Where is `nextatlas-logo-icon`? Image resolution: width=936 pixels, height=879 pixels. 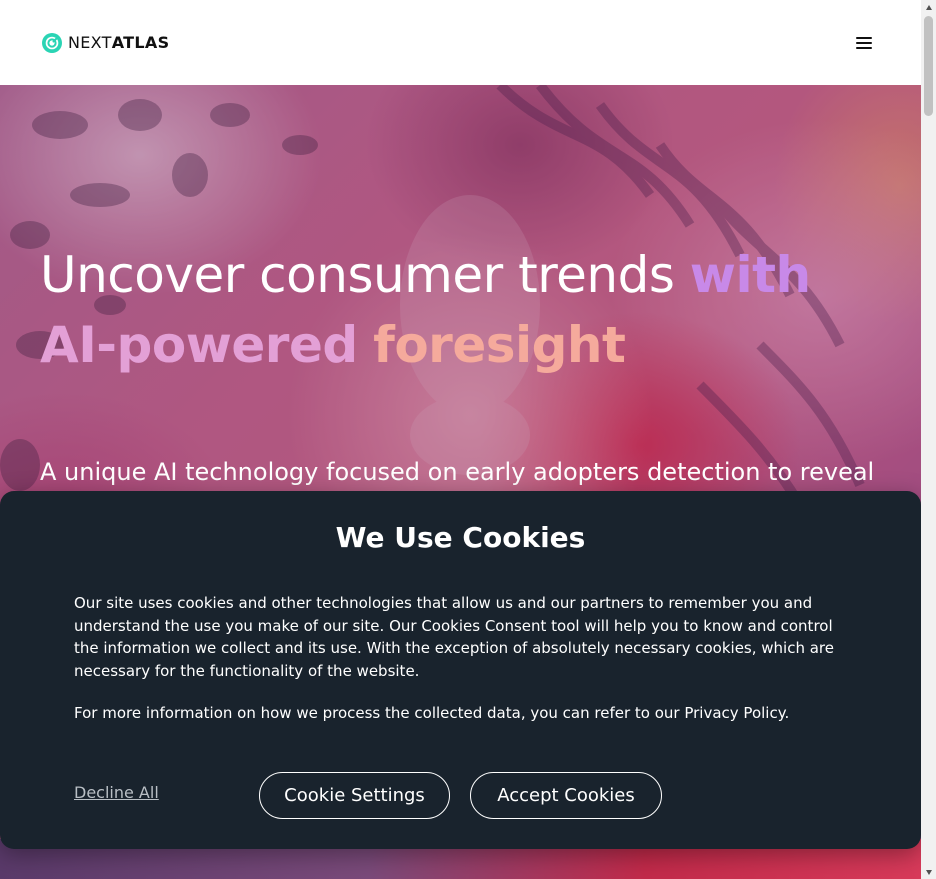
nextatlas-logo-icon is located at coordinates (52, 42).